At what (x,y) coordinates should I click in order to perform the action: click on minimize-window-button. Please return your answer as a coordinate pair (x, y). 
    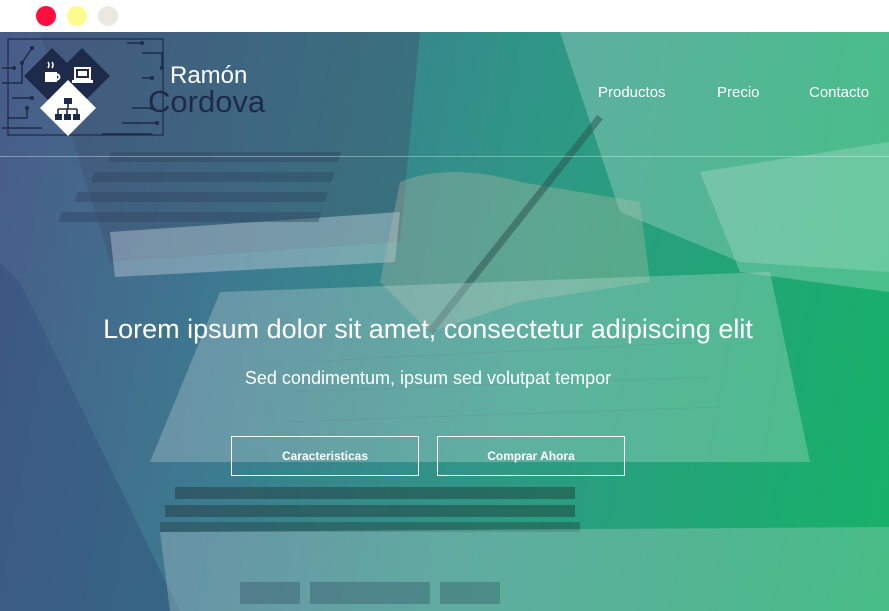
    Looking at the image, I should click on (77, 16).